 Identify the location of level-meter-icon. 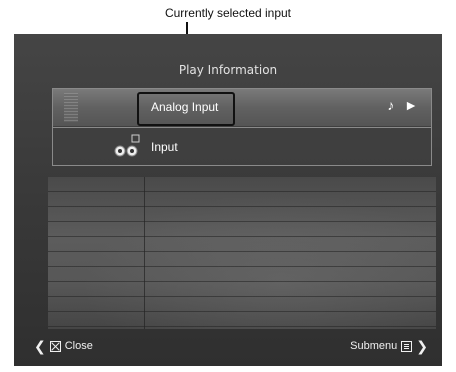
(71, 107).